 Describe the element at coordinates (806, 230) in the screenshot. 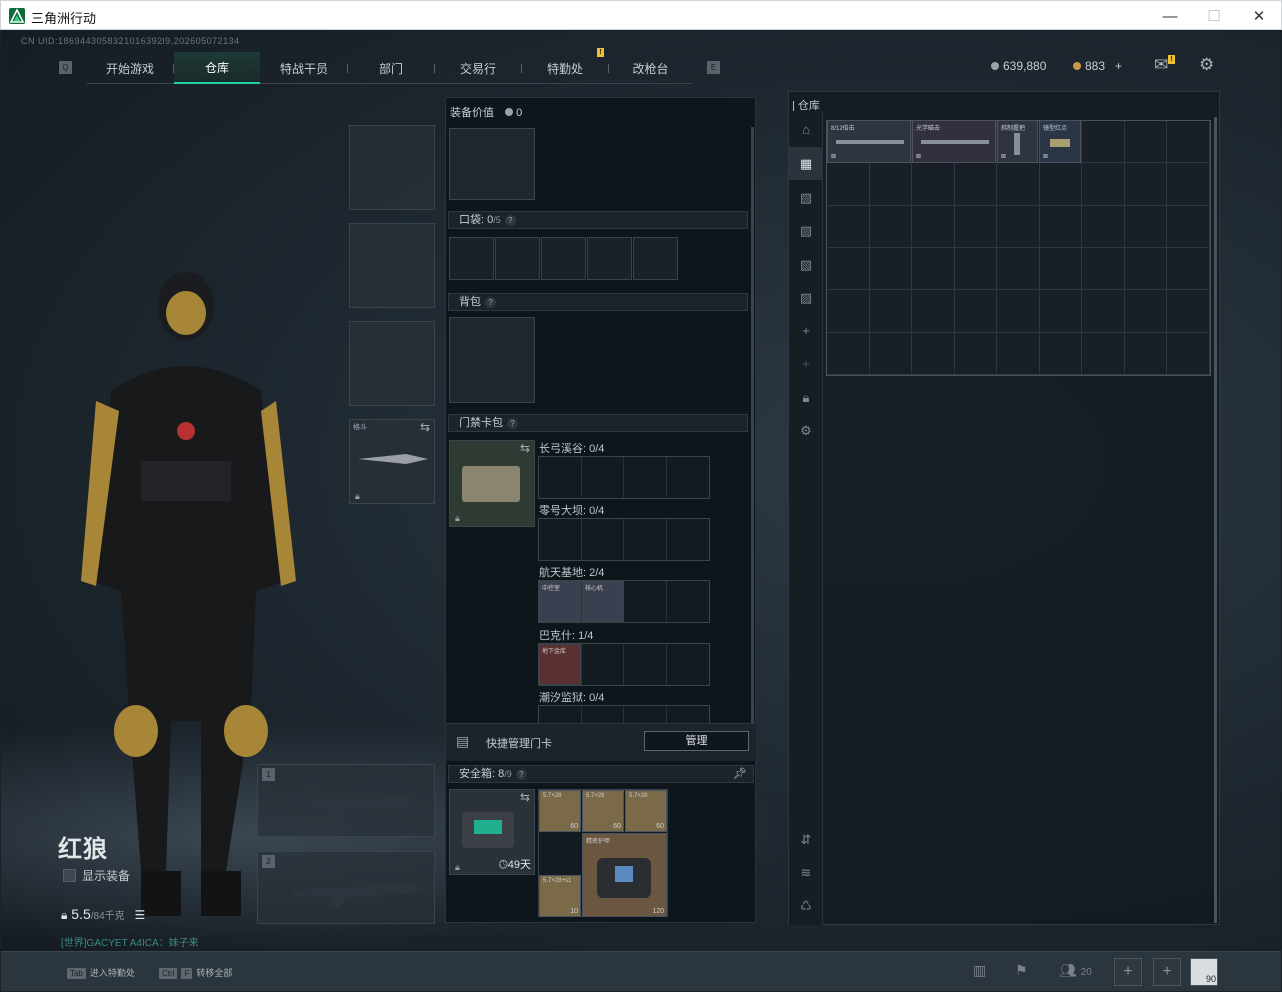

I see `warehouse-tab-2-icon: ▧` at that location.